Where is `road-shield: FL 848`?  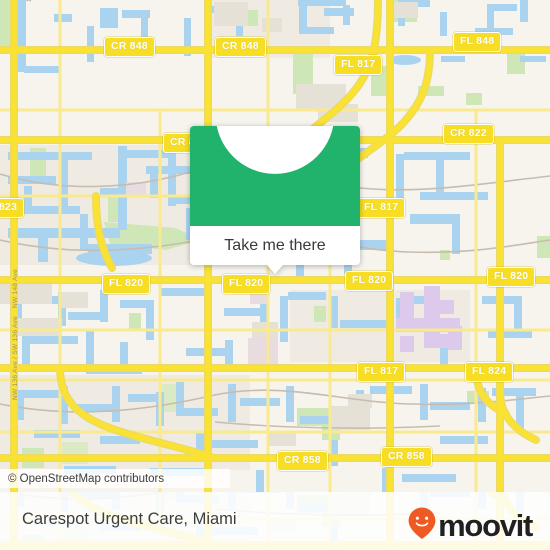 road-shield: FL 848 is located at coordinates (477, 42).